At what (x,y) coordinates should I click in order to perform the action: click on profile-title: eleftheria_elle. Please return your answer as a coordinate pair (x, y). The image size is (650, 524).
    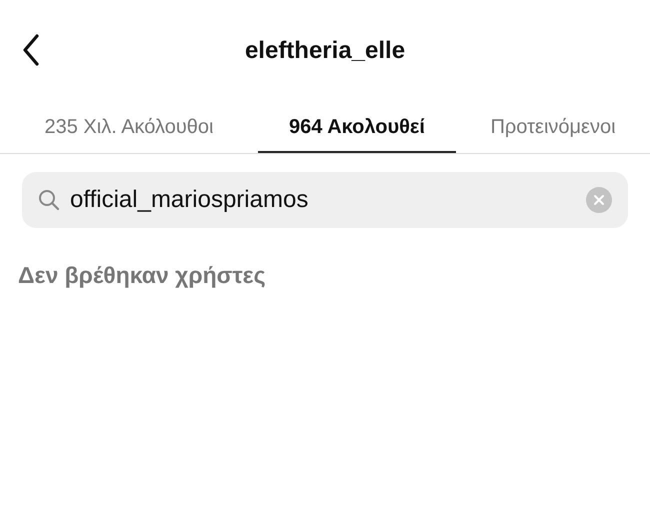
    Looking at the image, I should click on (325, 51).